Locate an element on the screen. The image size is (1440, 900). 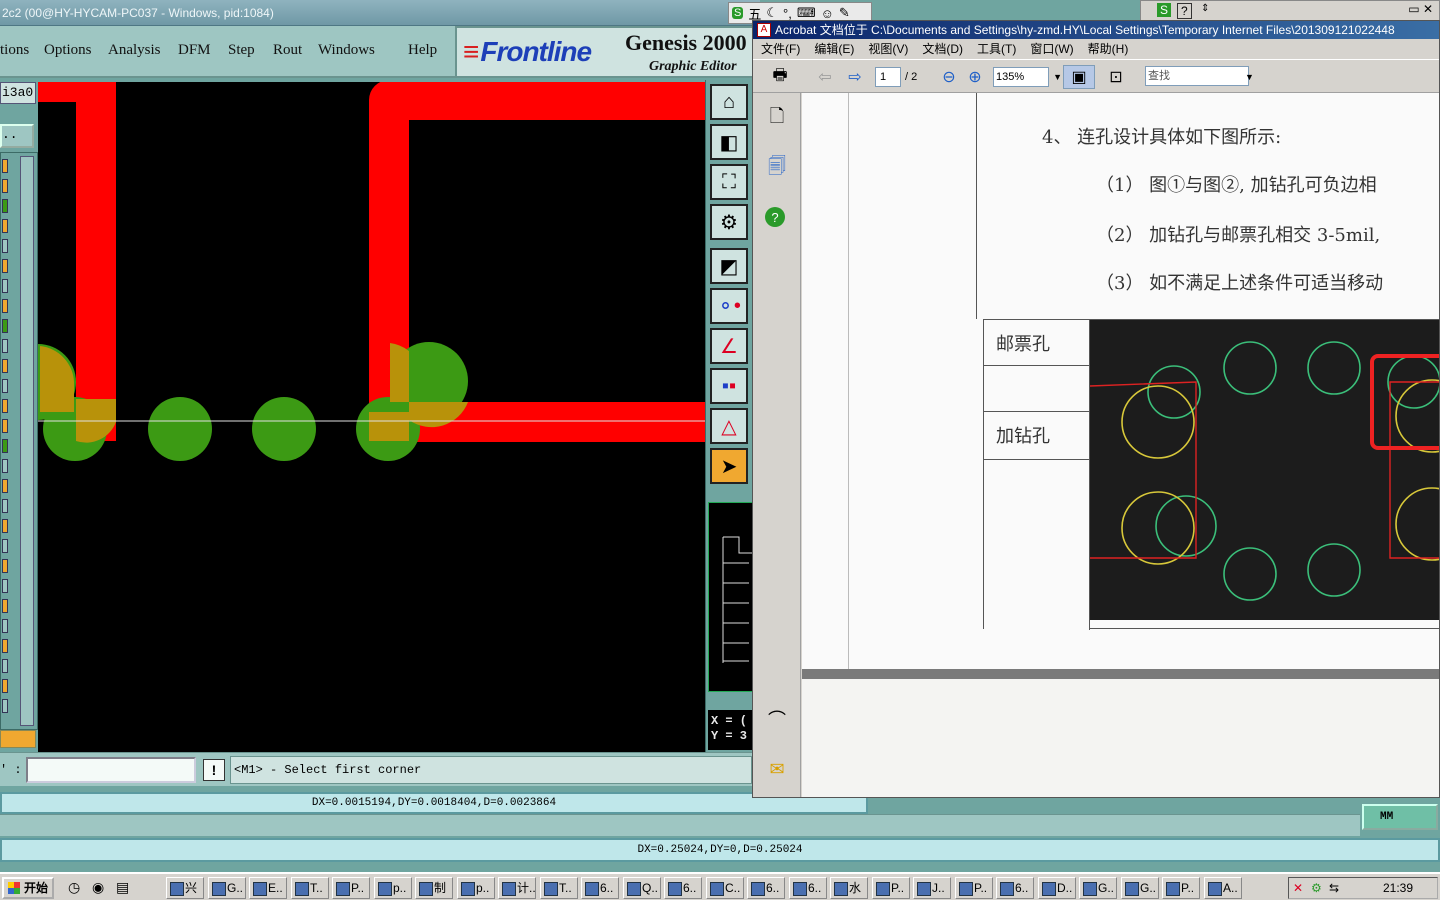
taskbar-item: 计.. is located at coordinates (517, 888).